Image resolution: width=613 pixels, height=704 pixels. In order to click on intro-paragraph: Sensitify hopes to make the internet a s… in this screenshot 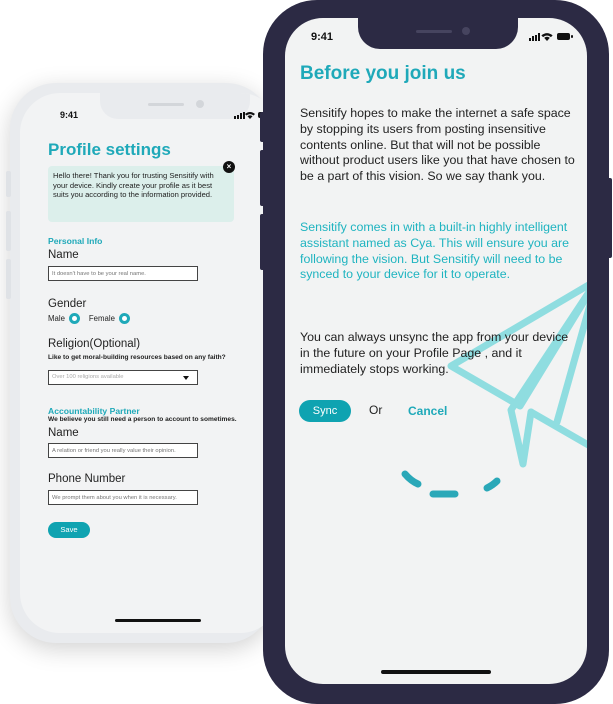, I will do `click(437, 145)`.